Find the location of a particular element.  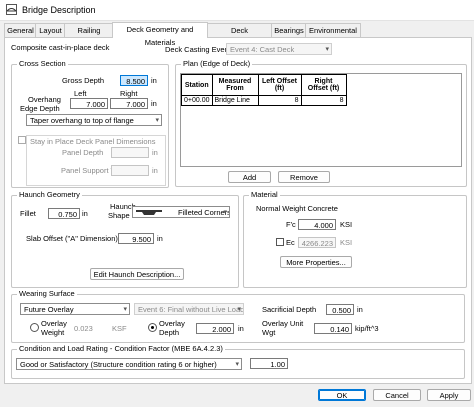

gross-depth-input: 8.500 is located at coordinates (134, 80).